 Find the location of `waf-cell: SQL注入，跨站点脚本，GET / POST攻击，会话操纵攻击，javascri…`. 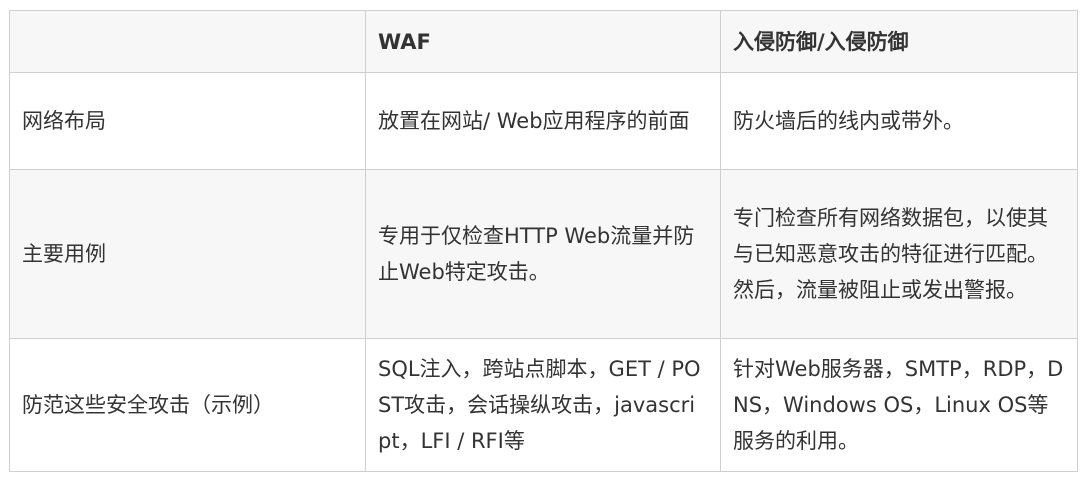

waf-cell: SQL注入，跨站点脚本，GET / POST攻击，会话操纵攻击，javascri… is located at coordinates (543, 405).